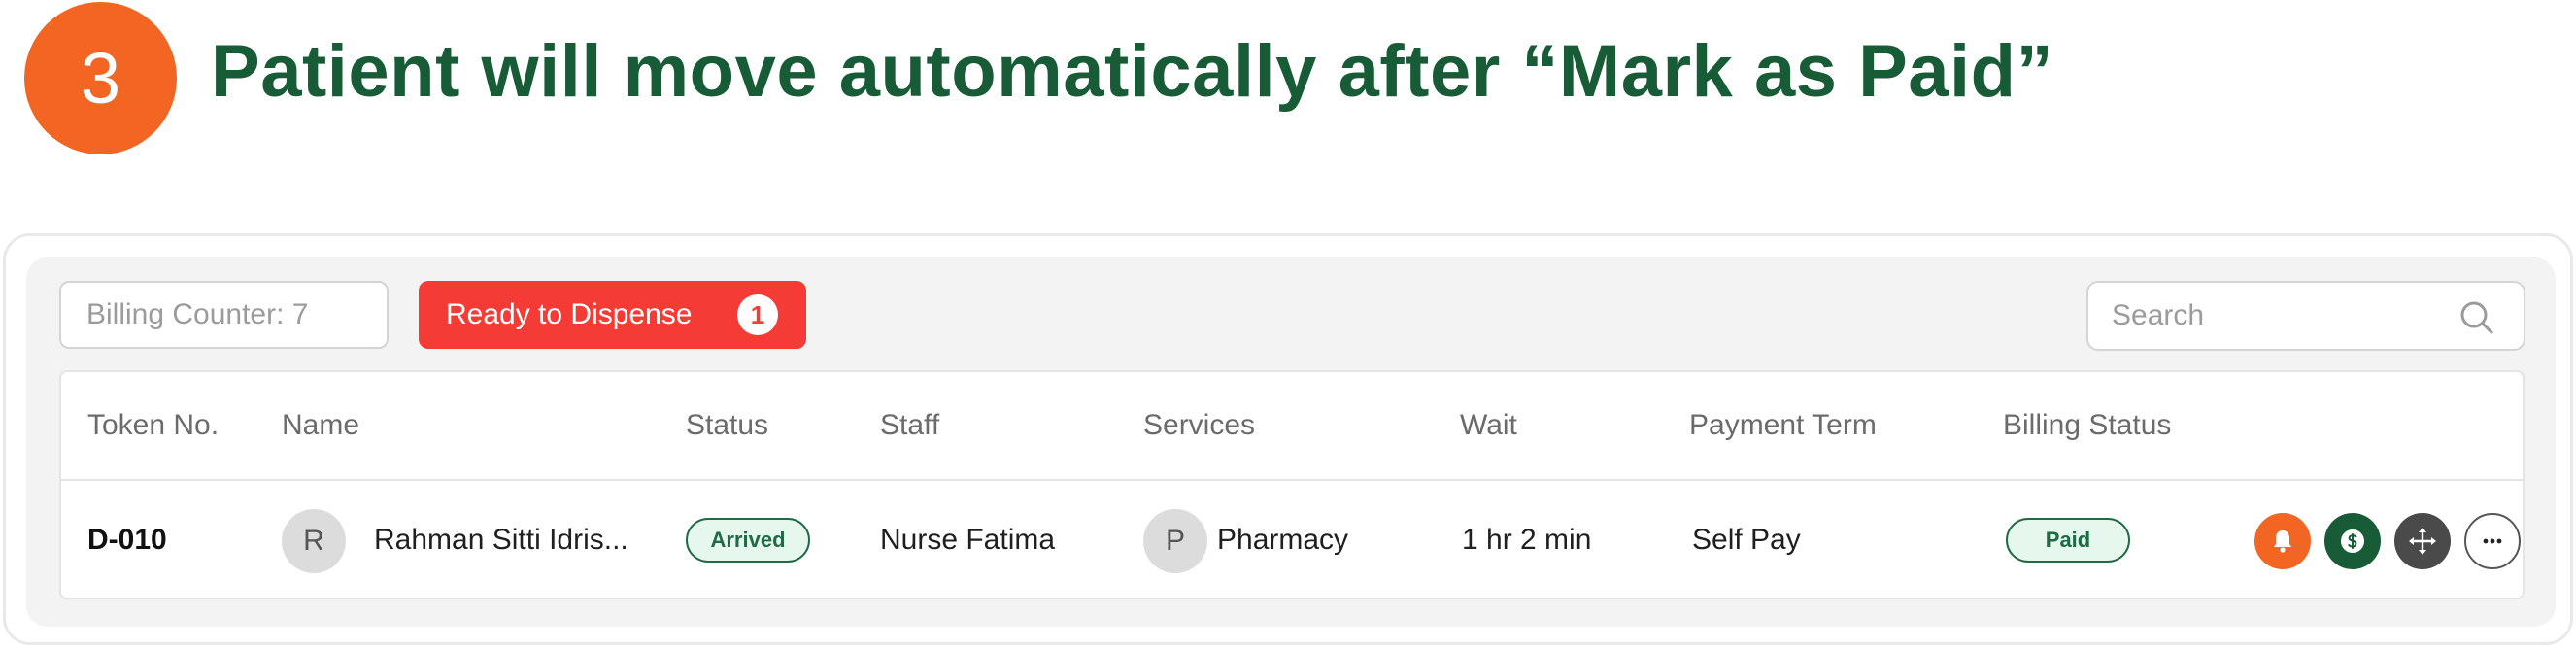  What do you see at coordinates (2087, 425) in the screenshot?
I see `header-billing-status: Billing Status` at bounding box center [2087, 425].